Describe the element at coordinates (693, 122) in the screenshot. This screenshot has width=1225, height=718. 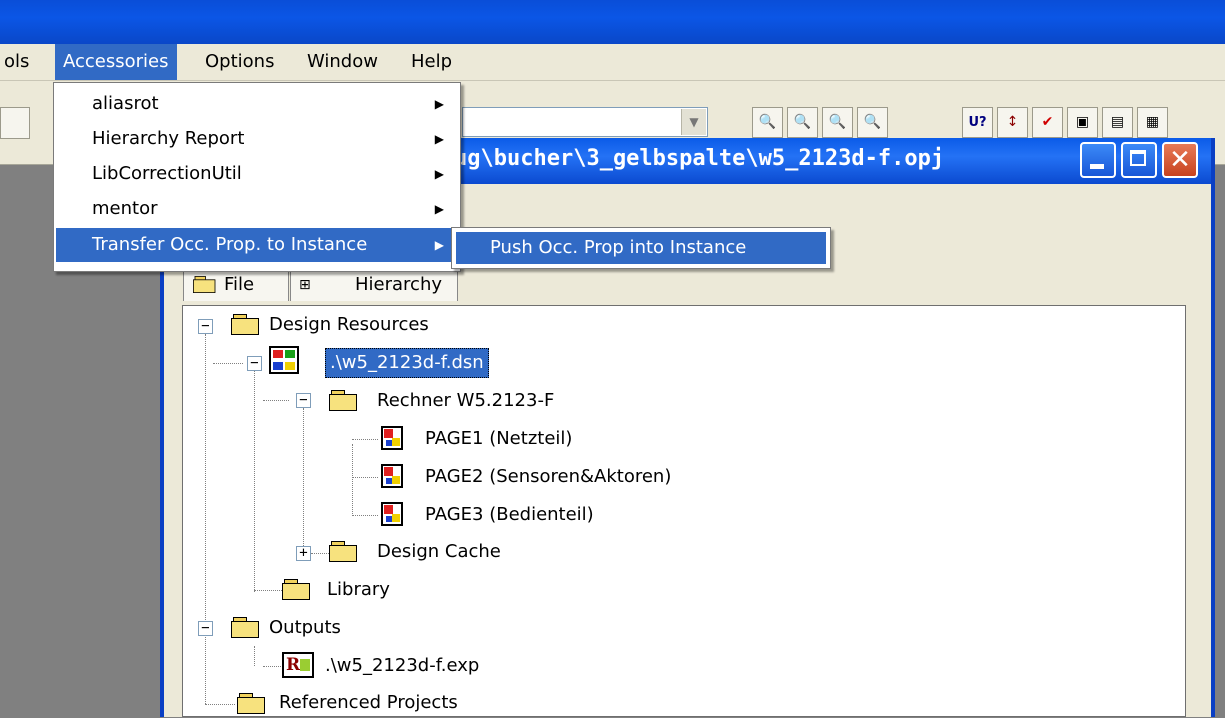
I see `chevron-down-icon: ▼` at that location.